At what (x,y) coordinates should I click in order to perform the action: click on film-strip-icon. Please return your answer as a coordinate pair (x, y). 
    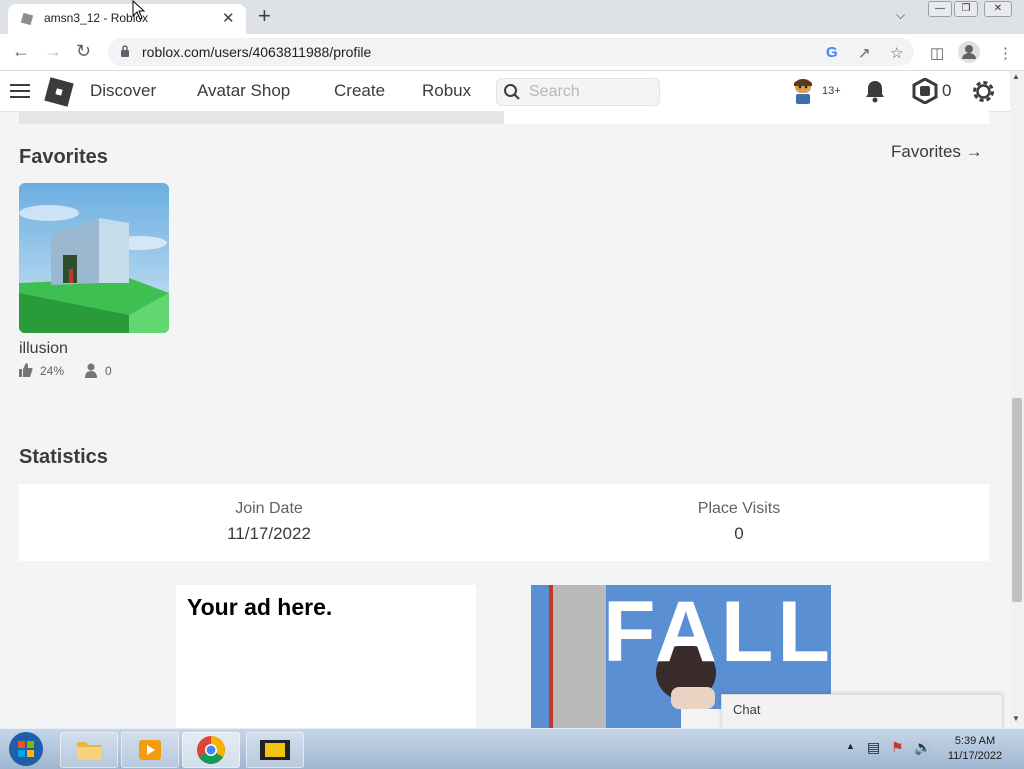
    Looking at the image, I should click on (275, 750).